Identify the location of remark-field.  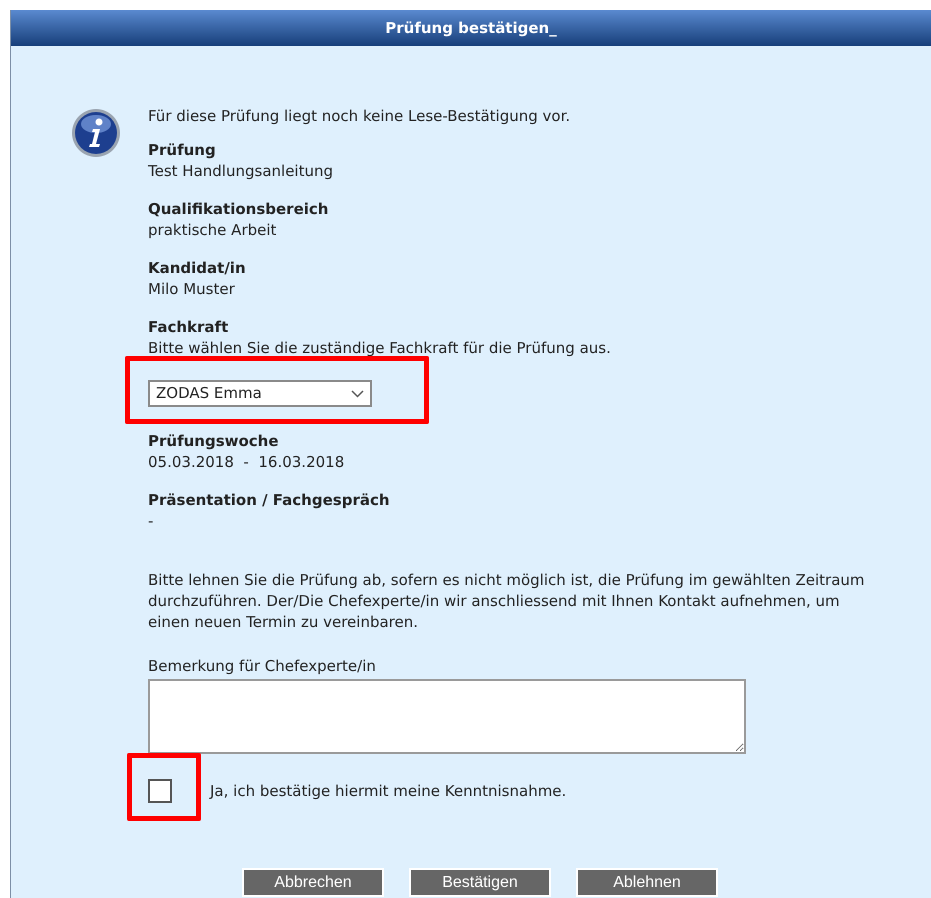
(447, 716).